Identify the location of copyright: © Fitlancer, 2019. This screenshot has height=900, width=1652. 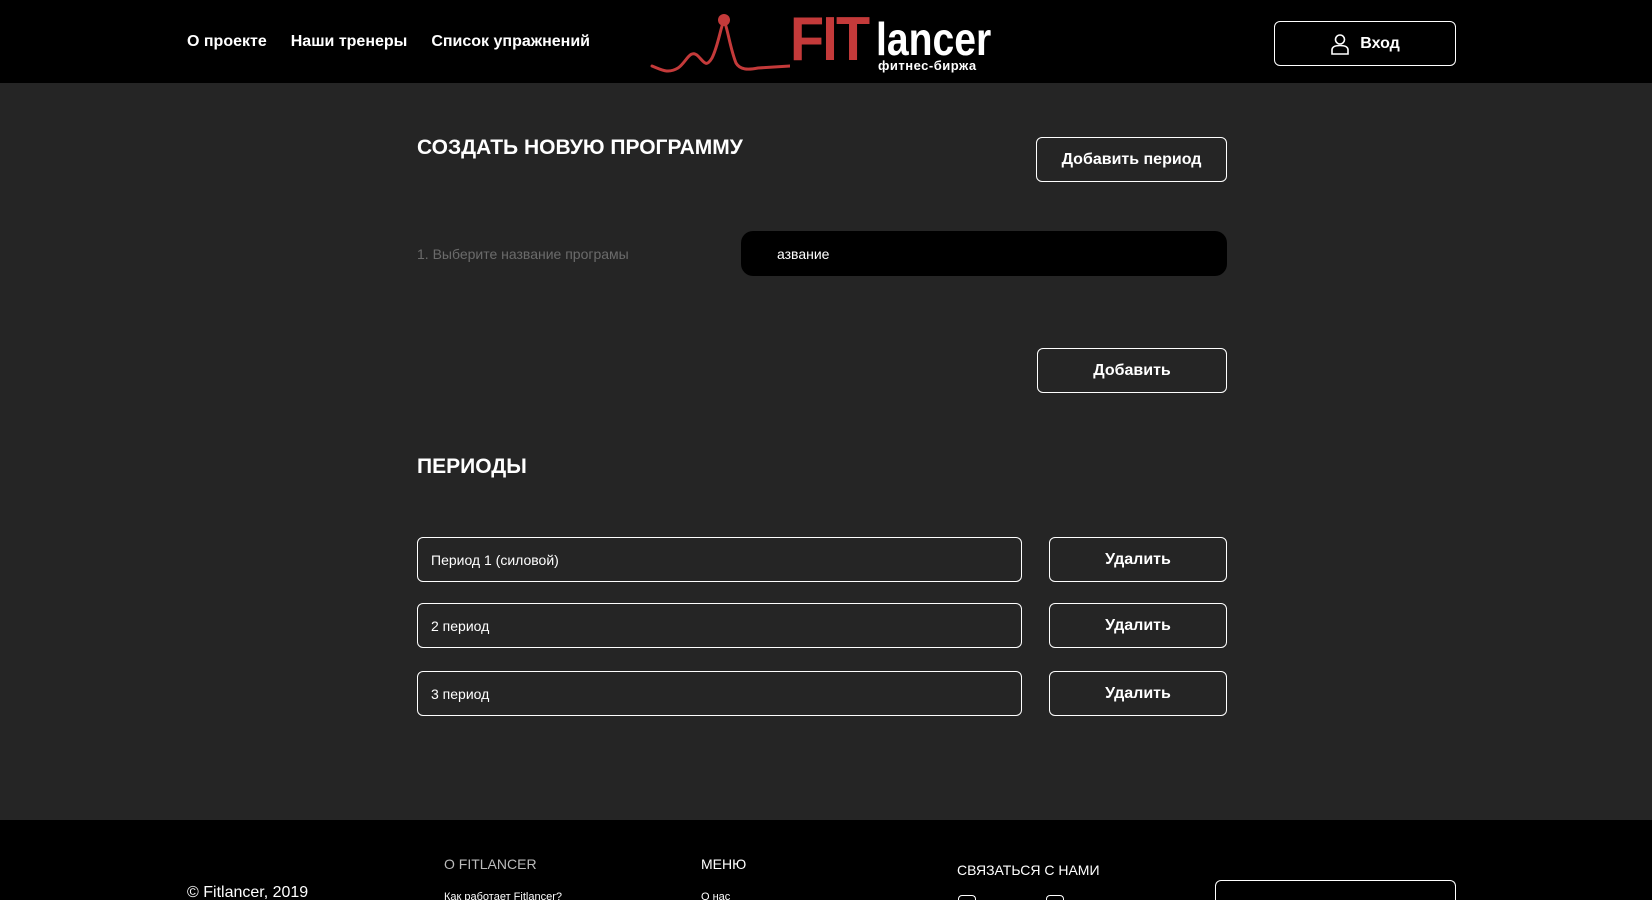
(248, 892).